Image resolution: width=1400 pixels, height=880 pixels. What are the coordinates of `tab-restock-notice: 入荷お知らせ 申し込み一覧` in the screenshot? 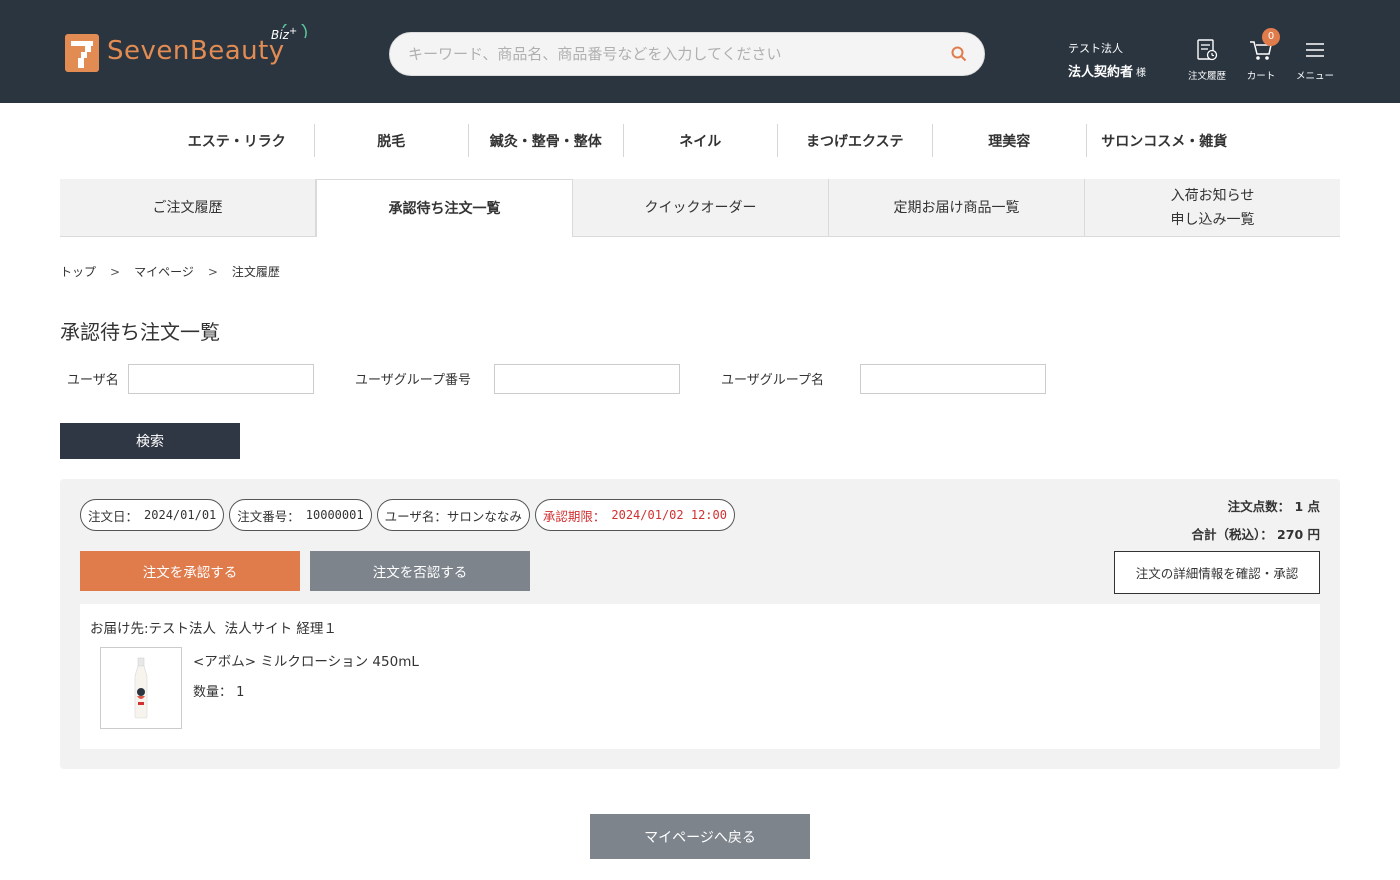 It's located at (1212, 208).